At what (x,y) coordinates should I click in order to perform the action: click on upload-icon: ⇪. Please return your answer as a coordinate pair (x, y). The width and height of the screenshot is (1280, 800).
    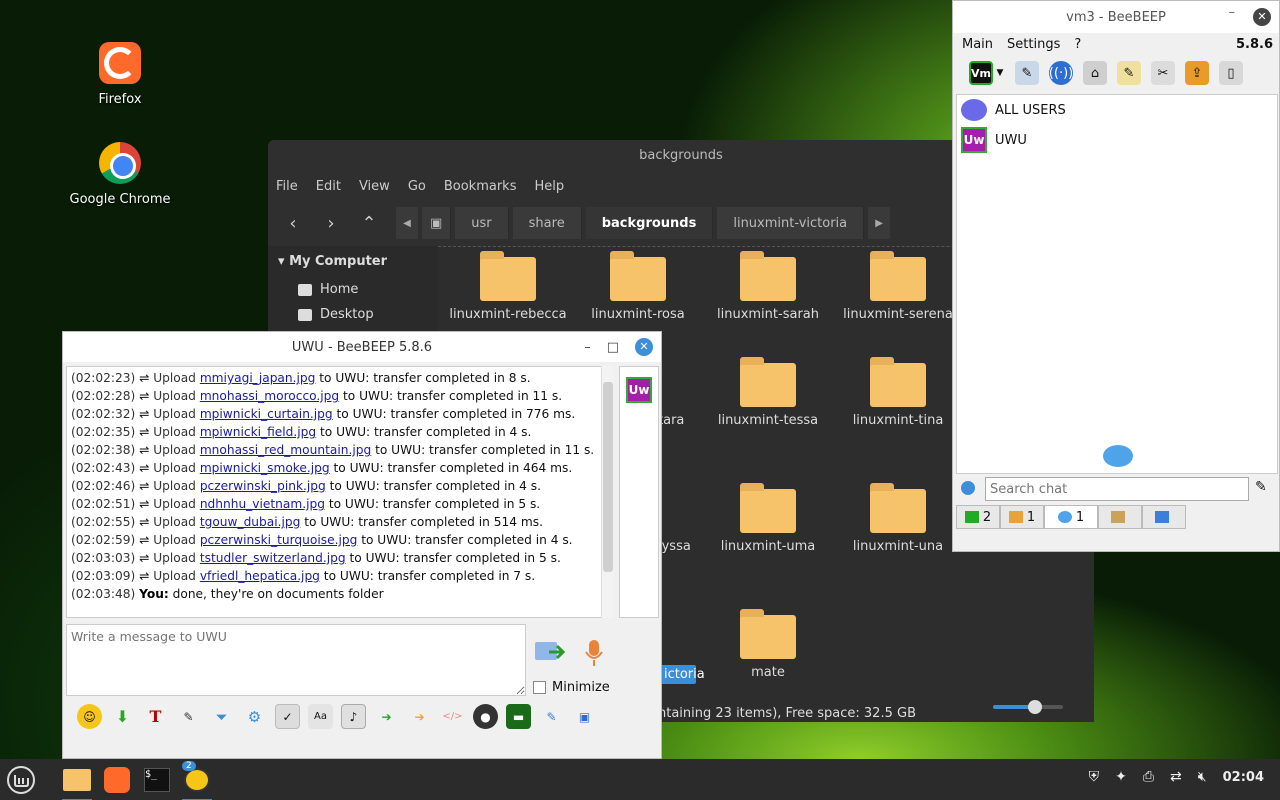
    Looking at the image, I should click on (1197, 73).